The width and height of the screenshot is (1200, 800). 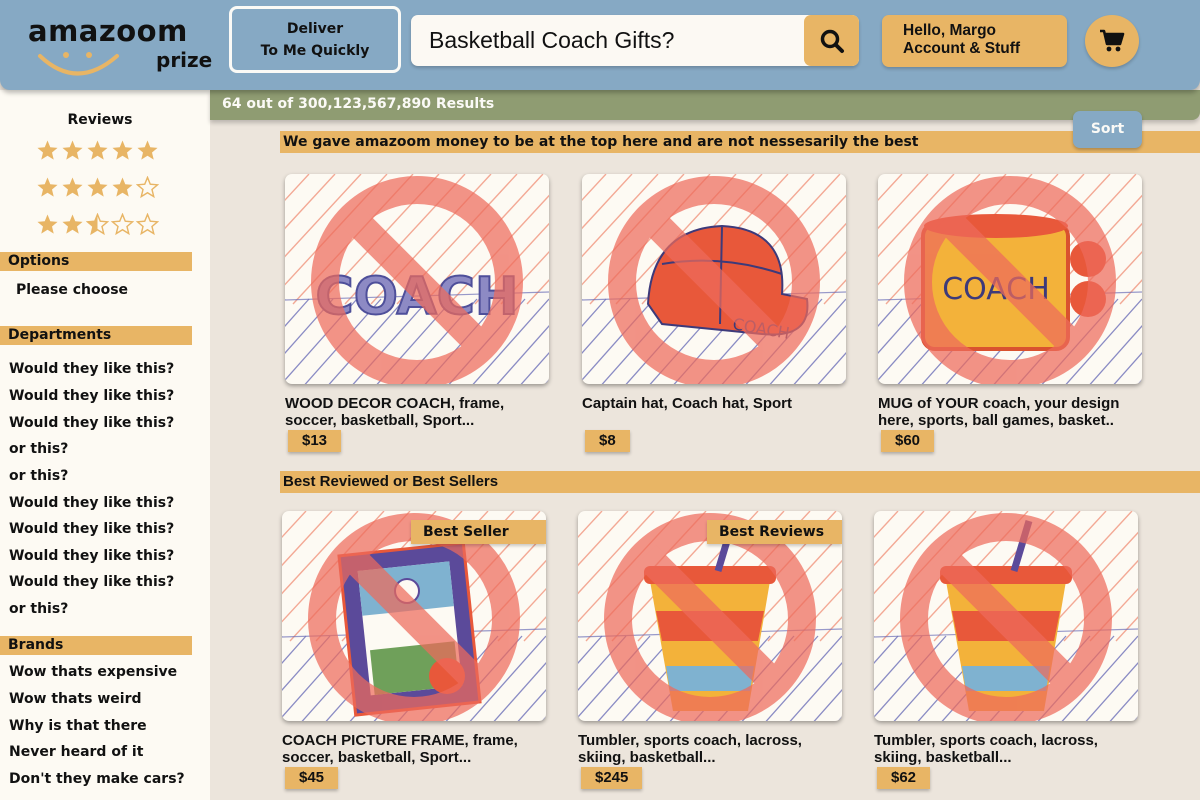 I want to click on brand-link: Don't they make cars?, so click(x=97, y=779).